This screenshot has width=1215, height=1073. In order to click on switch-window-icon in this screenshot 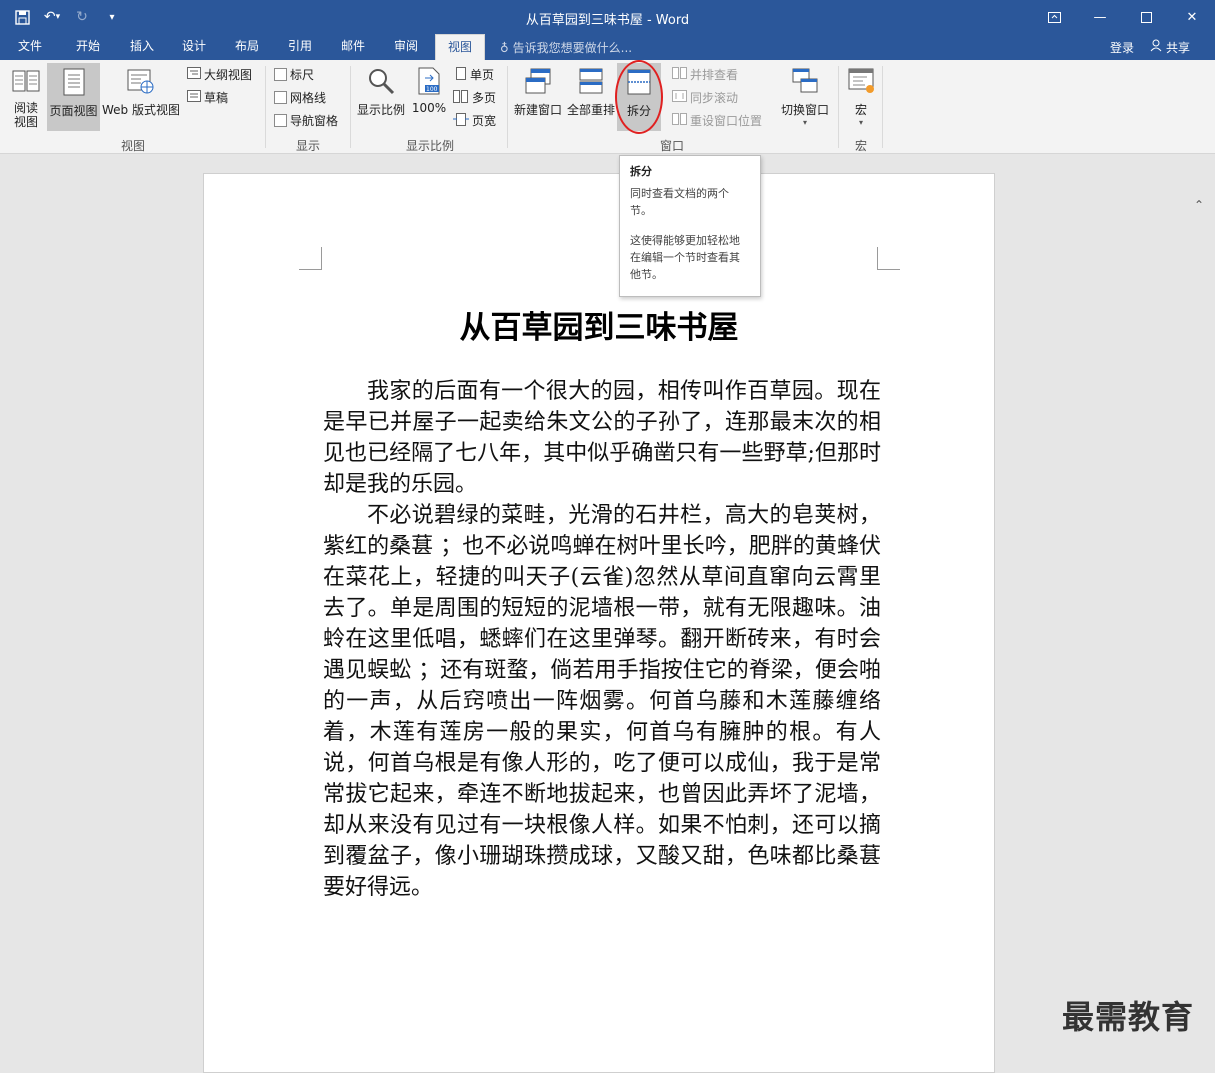, I will do `click(805, 82)`.